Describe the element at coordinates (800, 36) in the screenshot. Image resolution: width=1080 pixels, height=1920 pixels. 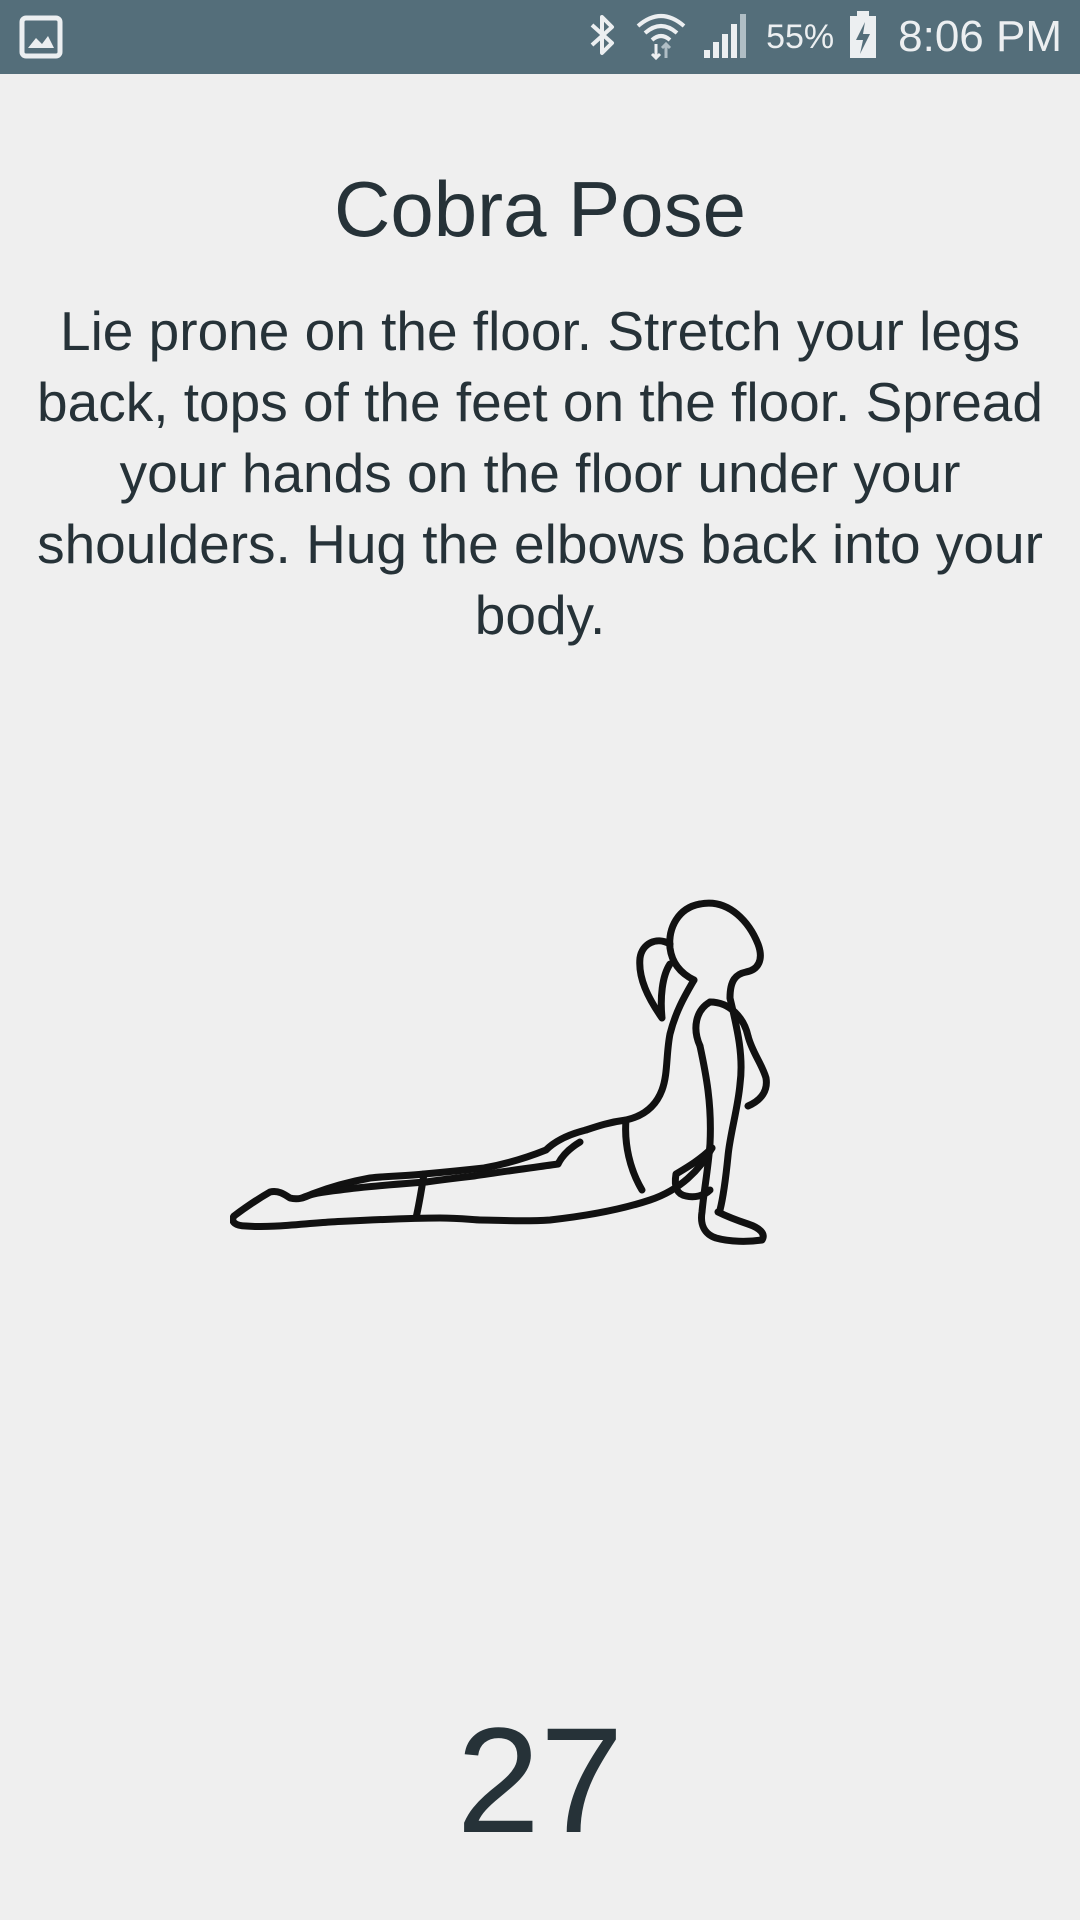
I see `battery-percent: 55%` at that location.